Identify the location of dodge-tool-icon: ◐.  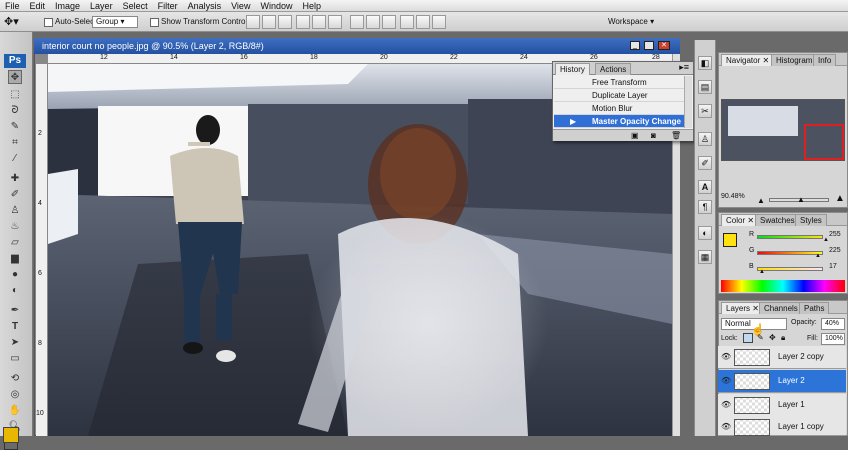
(15, 291).